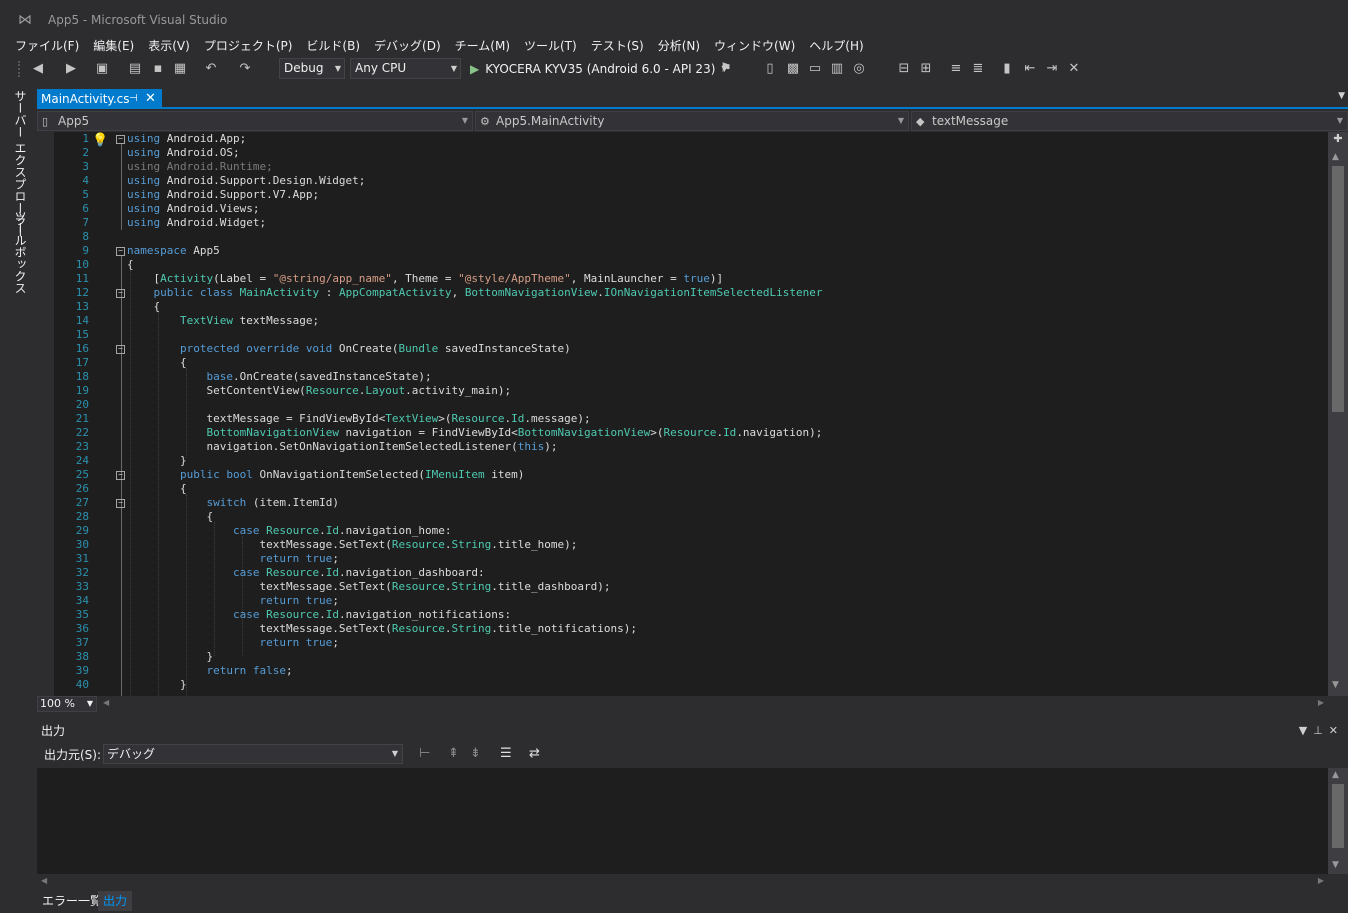 The image size is (1348, 913). I want to click on code-line: 24 }, so click(682, 461).